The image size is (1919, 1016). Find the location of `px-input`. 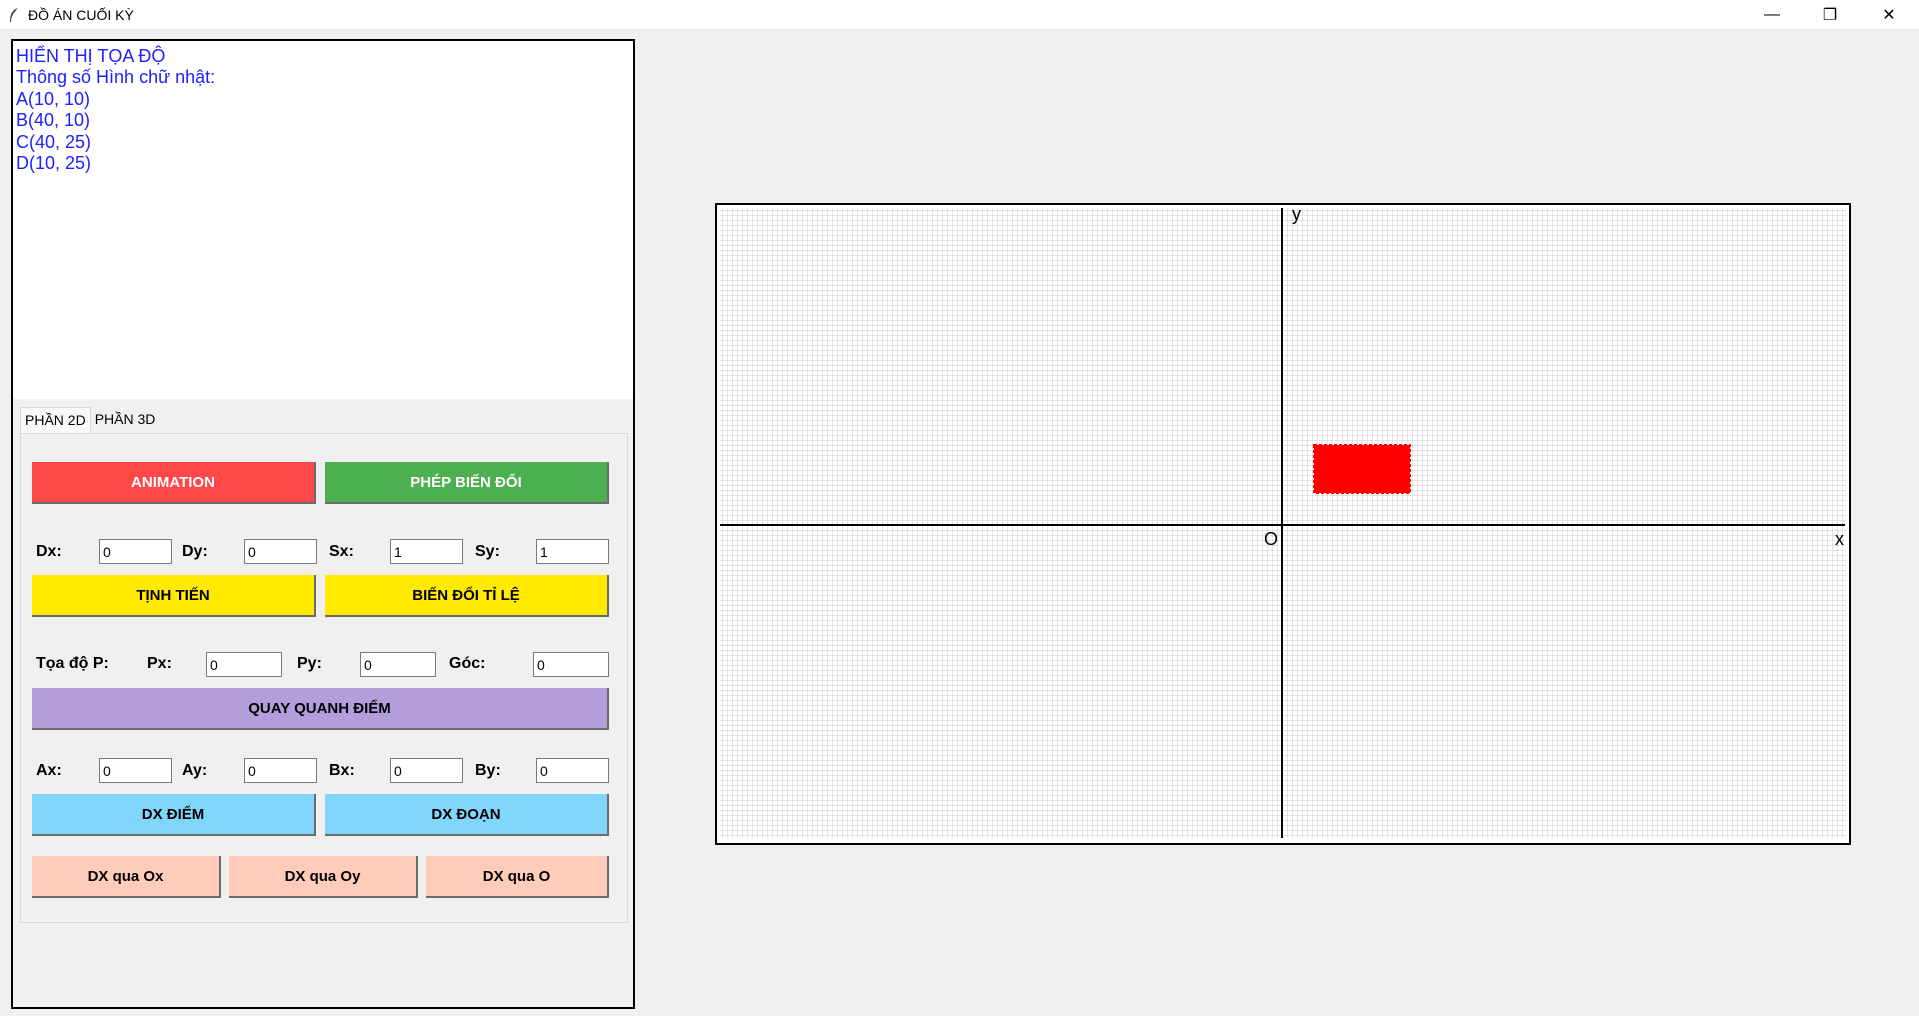

px-input is located at coordinates (244, 664).